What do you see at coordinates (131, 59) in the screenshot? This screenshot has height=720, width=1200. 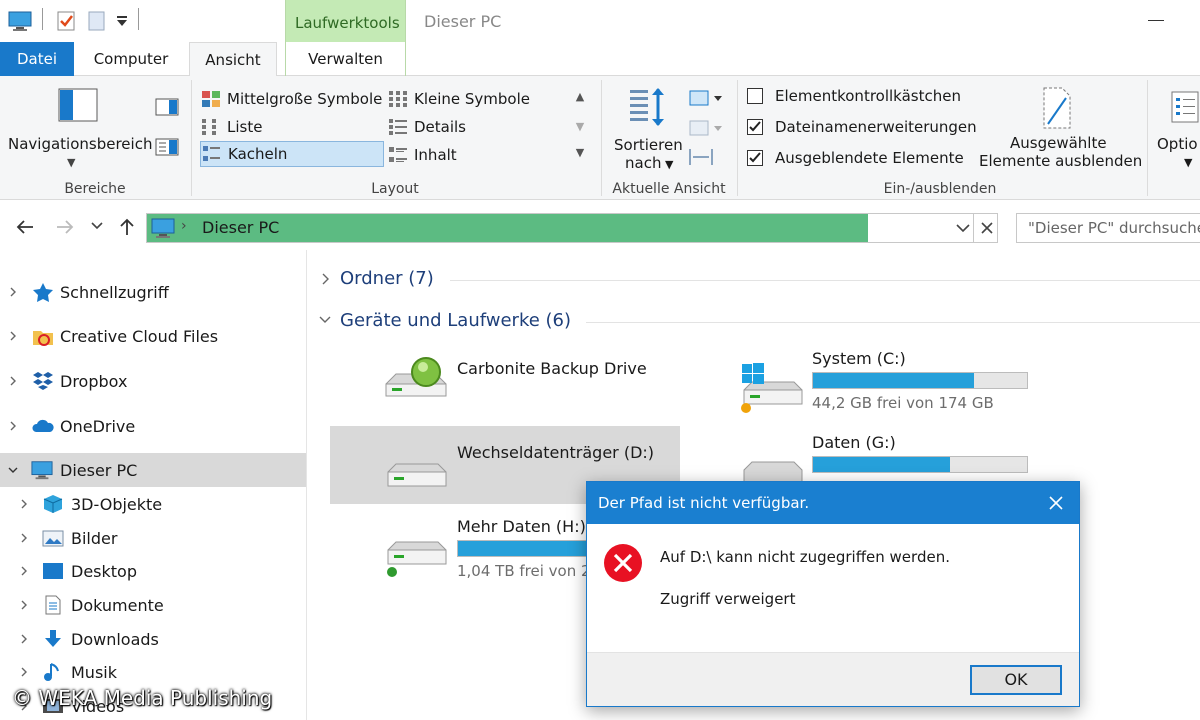 I see `tab-computer: Computer` at bounding box center [131, 59].